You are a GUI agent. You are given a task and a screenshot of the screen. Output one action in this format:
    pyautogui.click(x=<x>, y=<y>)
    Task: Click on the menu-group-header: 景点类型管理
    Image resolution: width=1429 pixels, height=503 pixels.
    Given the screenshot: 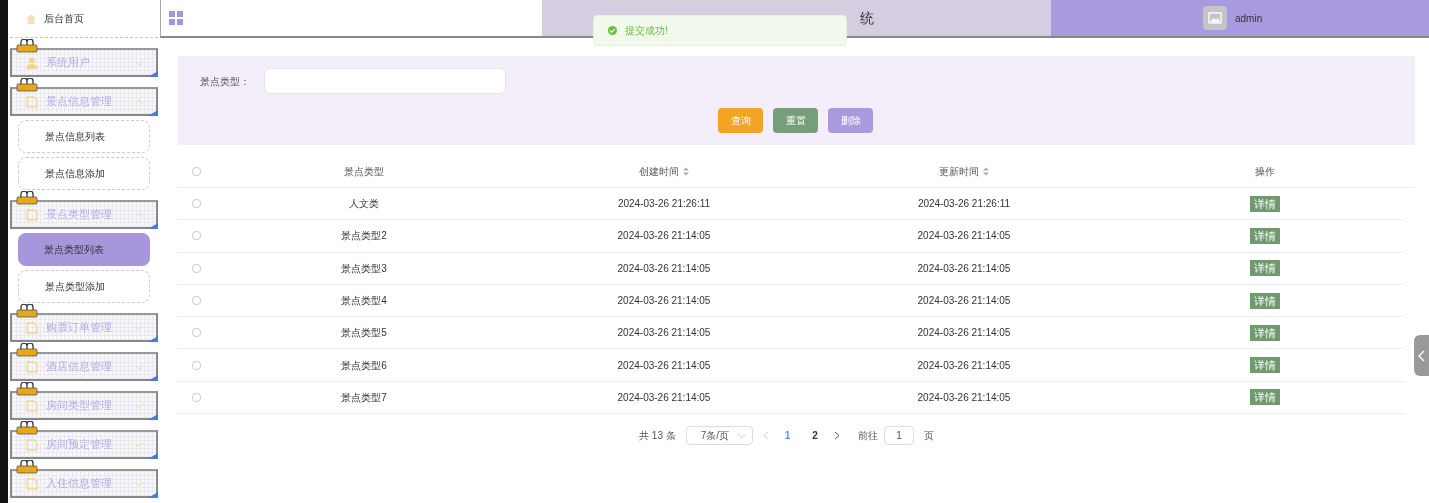 What is the action you would take?
    pyautogui.click(x=84, y=214)
    